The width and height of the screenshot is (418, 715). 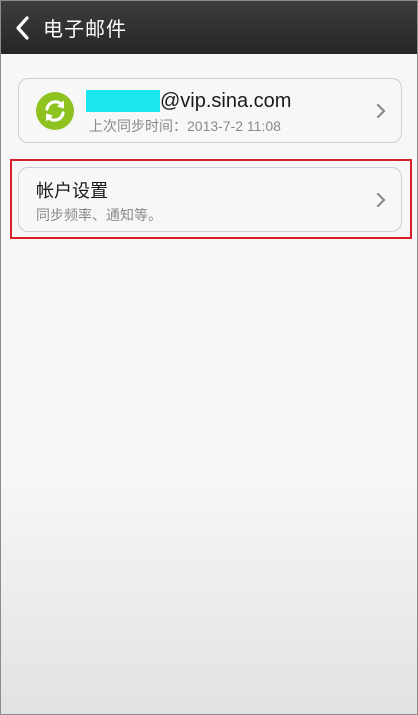 I want to click on settings-title: 帐户设置, so click(x=72, y=191).